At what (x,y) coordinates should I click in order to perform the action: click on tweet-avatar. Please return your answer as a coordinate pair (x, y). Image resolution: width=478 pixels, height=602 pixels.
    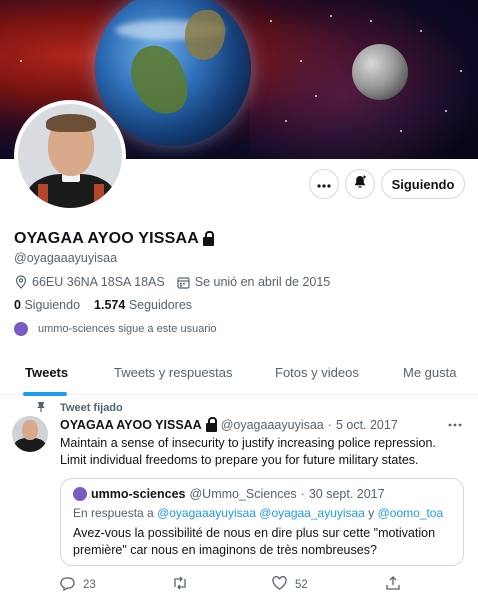
    Looking at the image, I should click on (30, 434).